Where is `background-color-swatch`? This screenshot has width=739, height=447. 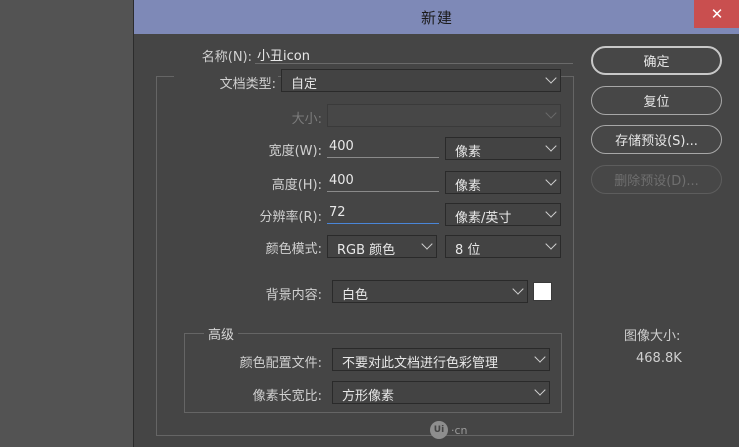 background-color-swatch is located at coordinates (542, 291).